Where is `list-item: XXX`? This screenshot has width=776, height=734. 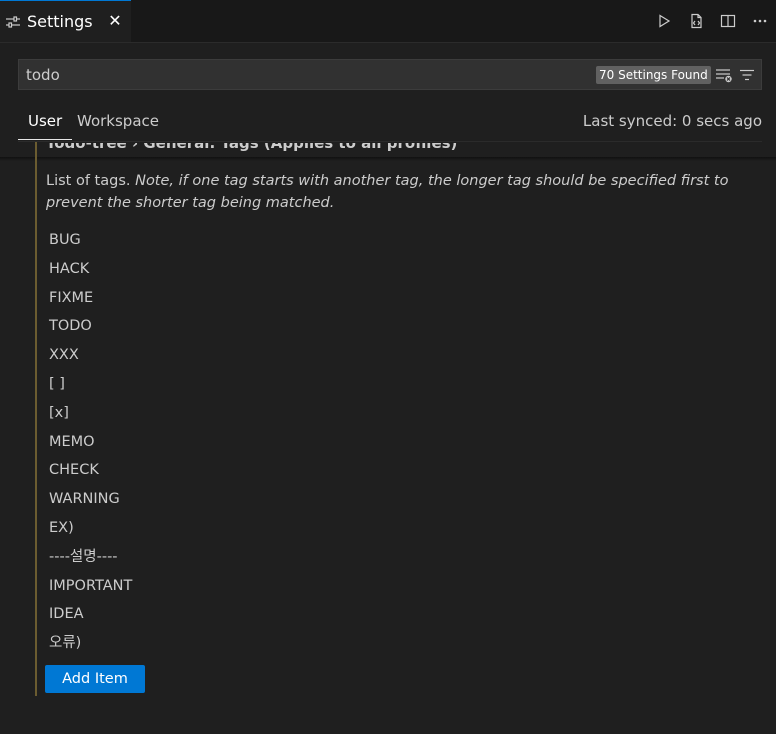
list-item: XXX is located at coordinates (246, 355).